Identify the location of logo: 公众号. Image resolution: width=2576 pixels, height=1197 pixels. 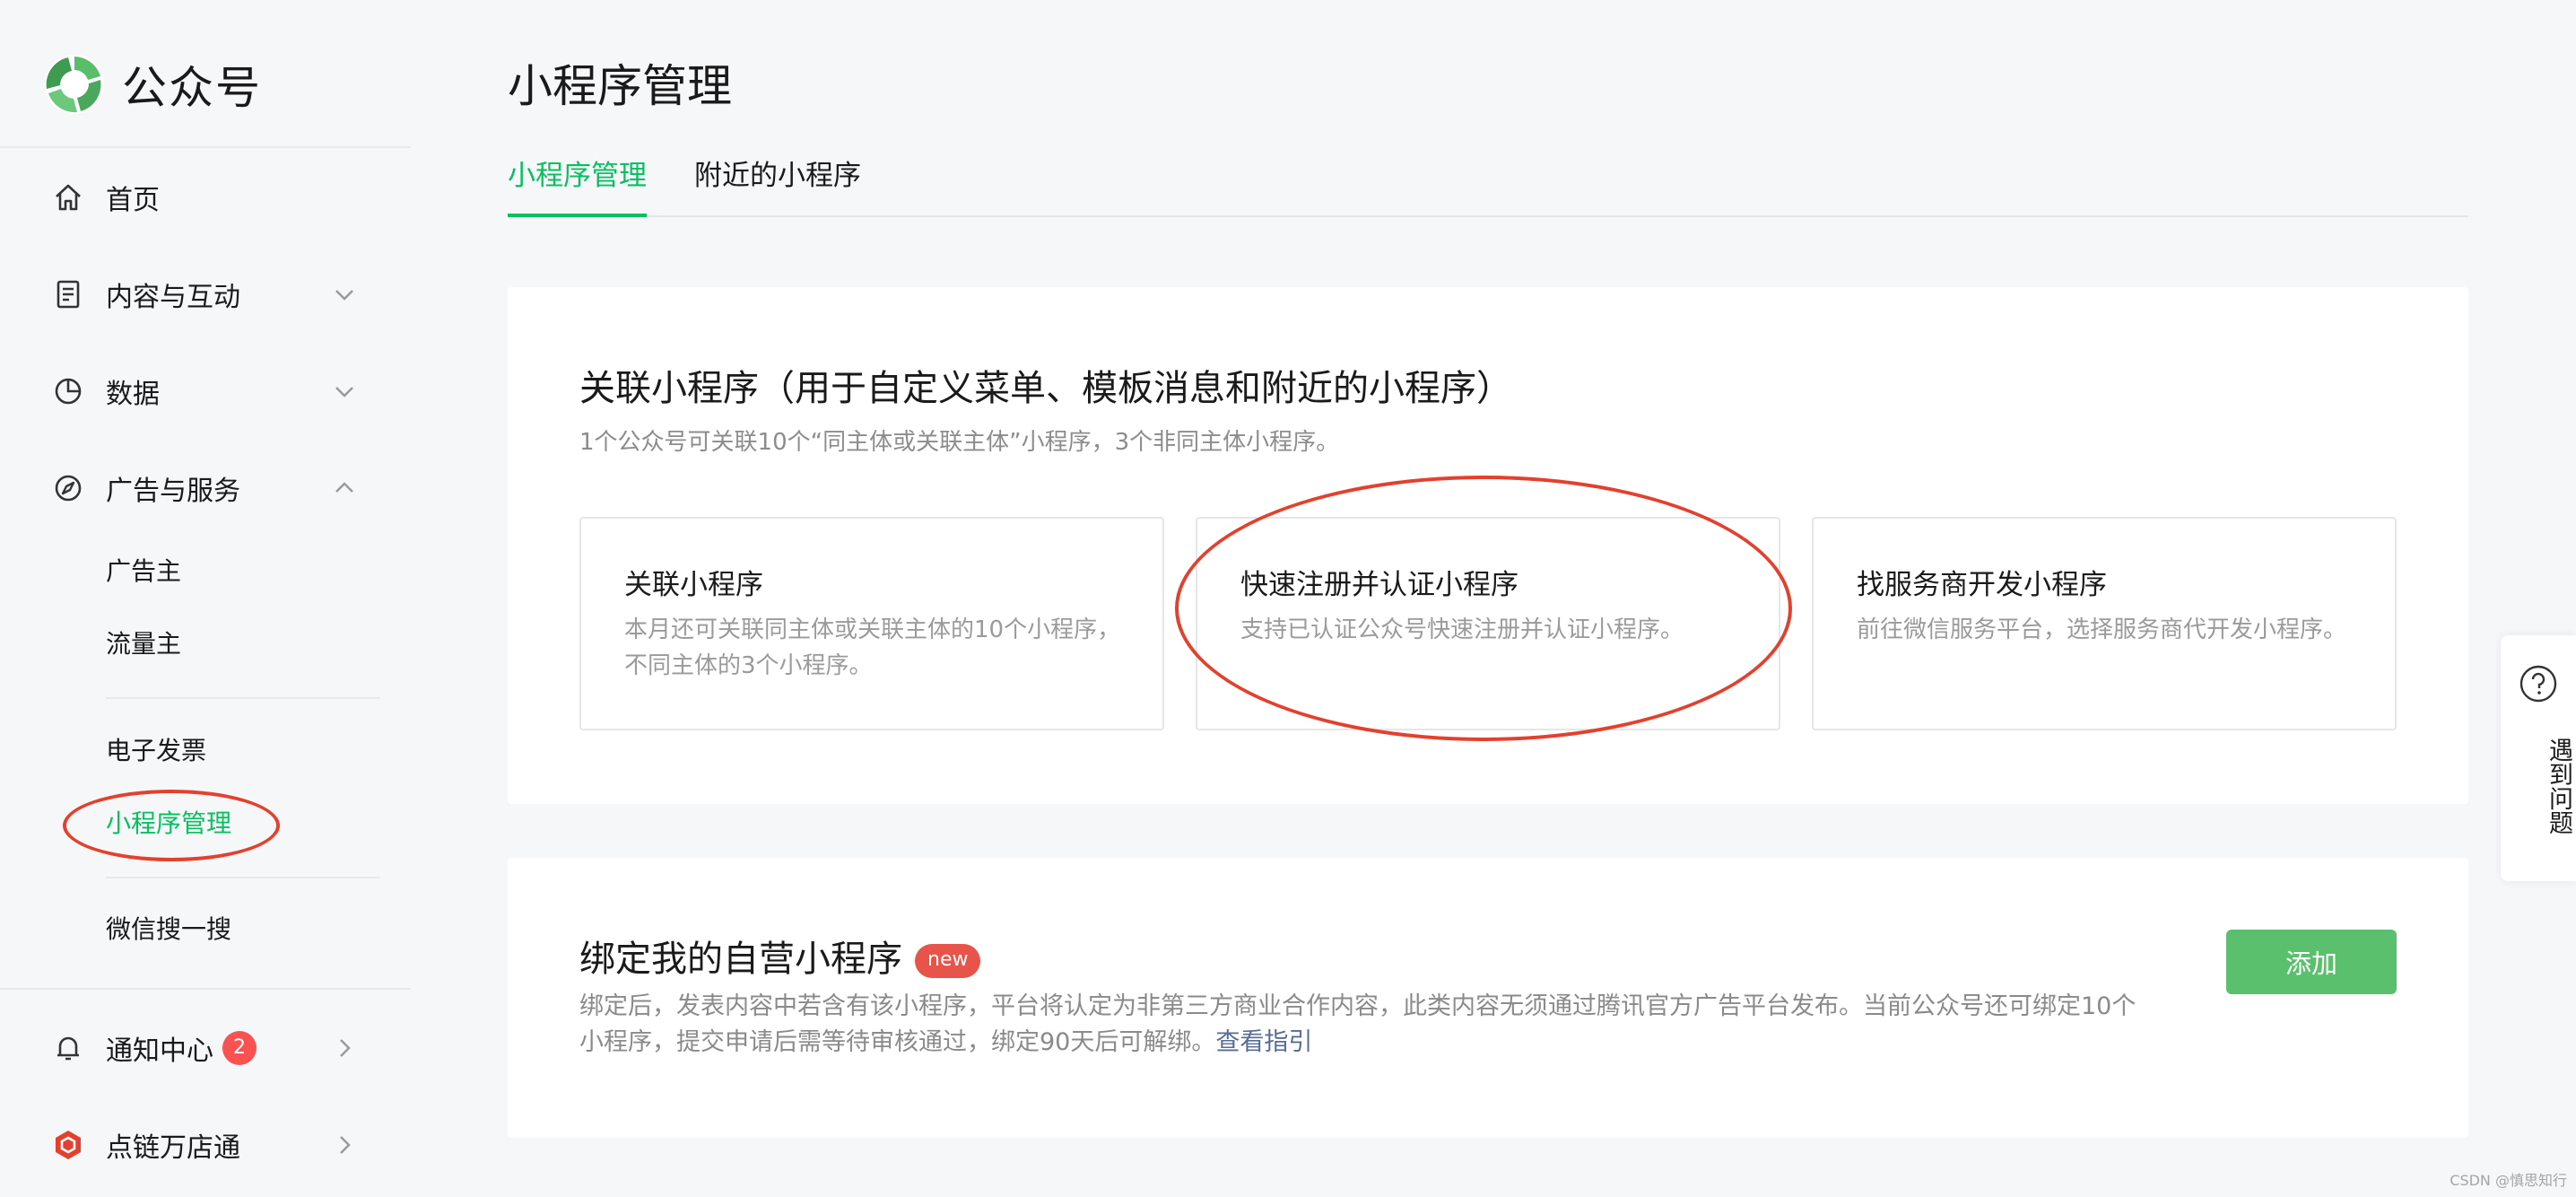
(152, 85).